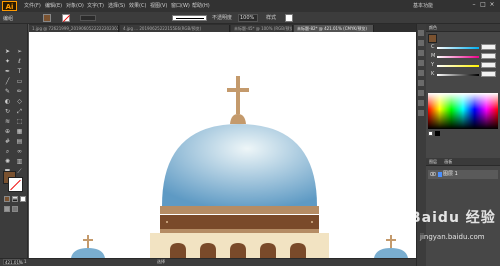 The width and height of the screenshot is (500, 266). I want to click on maximize-icon: □, so click(483, 5).